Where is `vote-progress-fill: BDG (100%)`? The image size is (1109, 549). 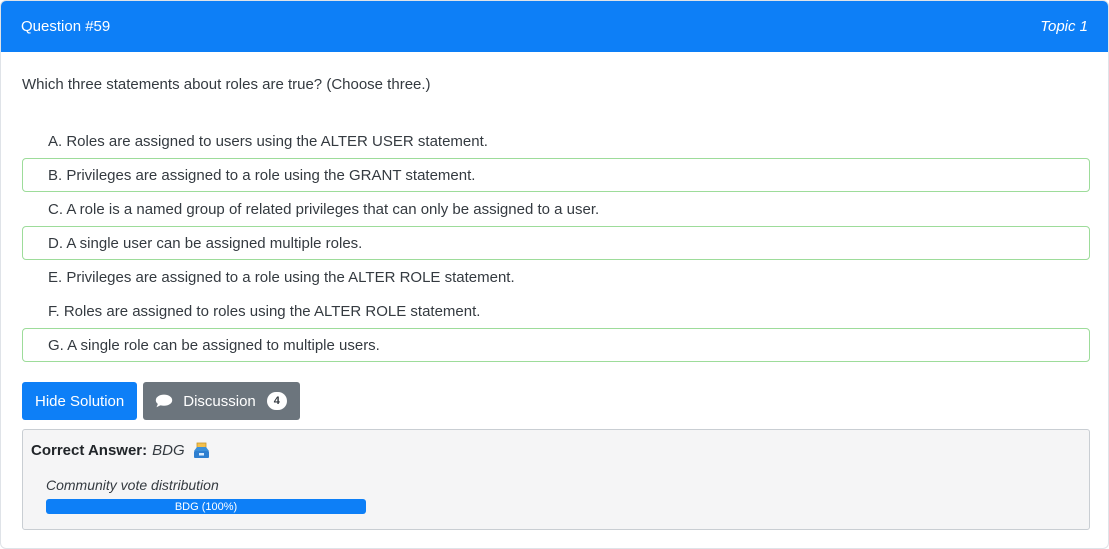 vote-progress-fill: BDG (100%) is located at coordinates (206, 506).